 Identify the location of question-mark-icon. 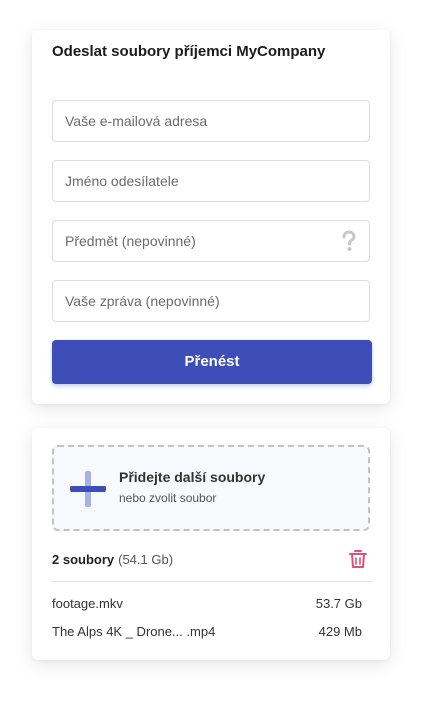
(349, 241).